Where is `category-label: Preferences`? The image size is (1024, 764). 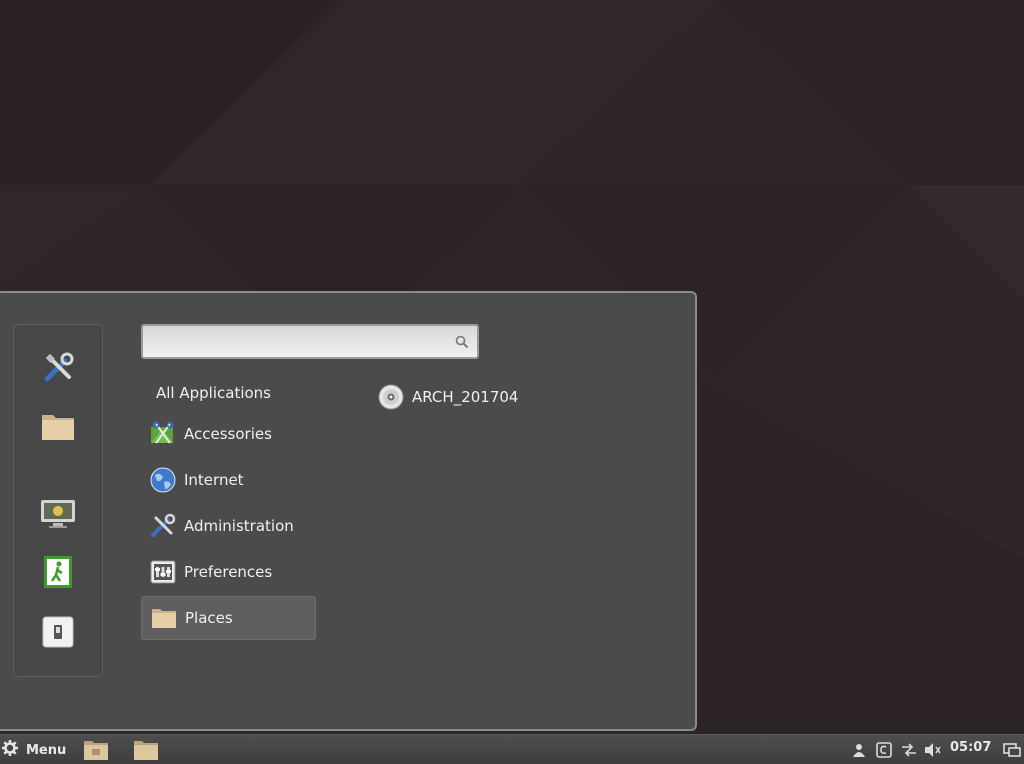
category-label: Preferences is located at coordinates (228, 572).